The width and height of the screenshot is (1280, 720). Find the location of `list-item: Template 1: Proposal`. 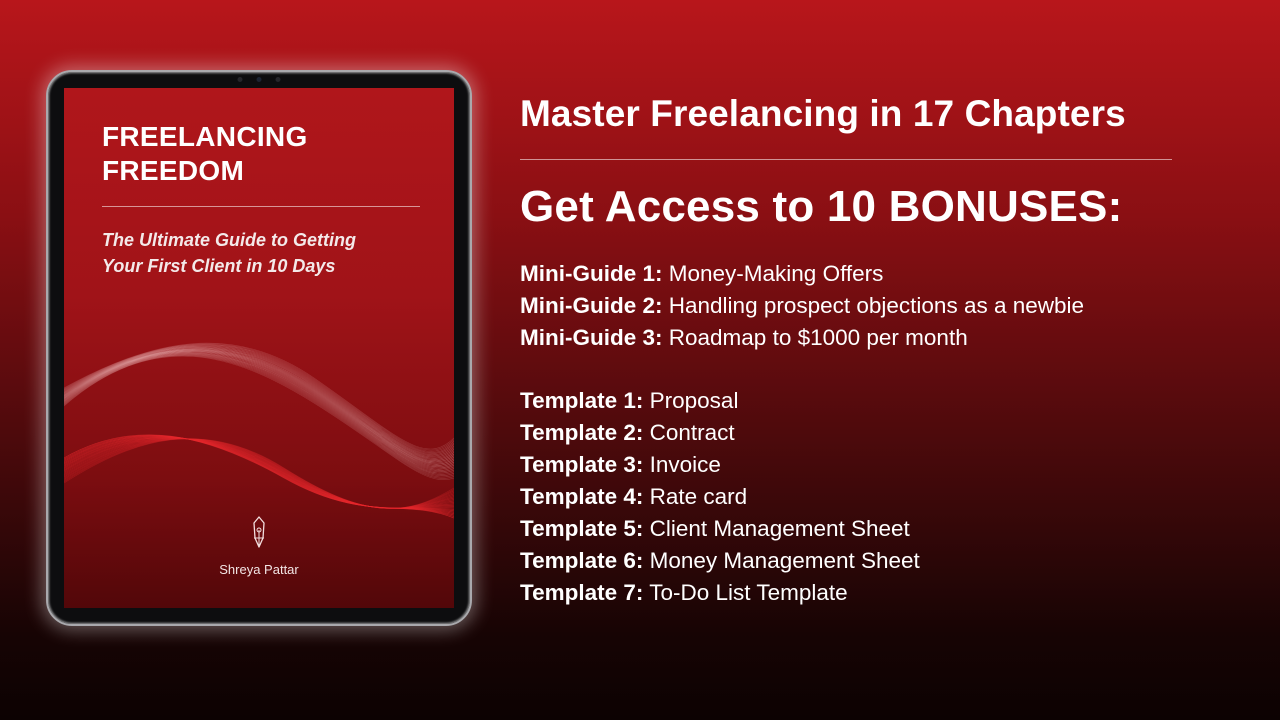

list-item: Template 1: Proposal is located at coordinates (720, 405).